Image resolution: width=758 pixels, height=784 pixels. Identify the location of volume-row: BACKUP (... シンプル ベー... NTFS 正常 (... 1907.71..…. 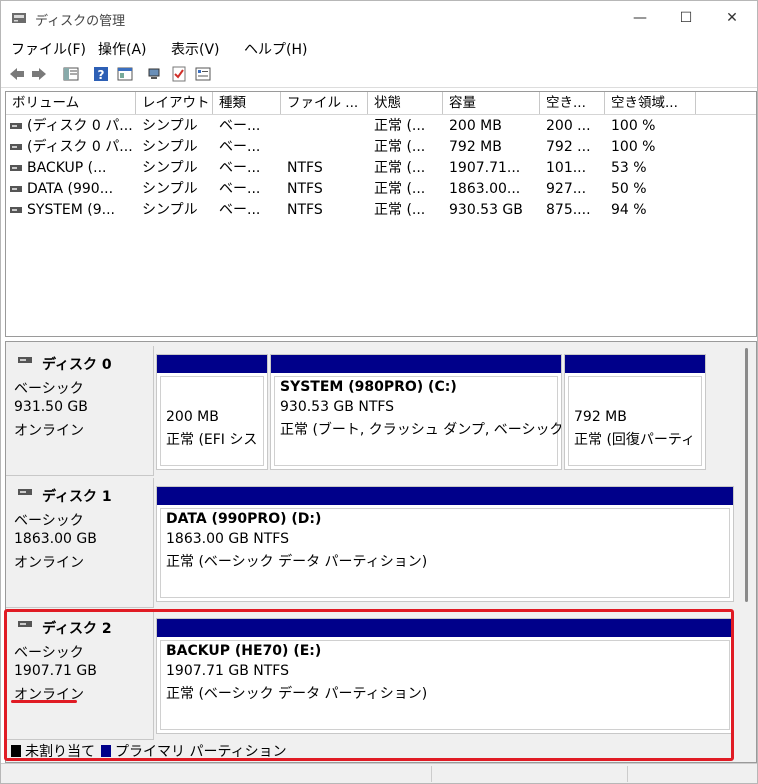
(381, 168).